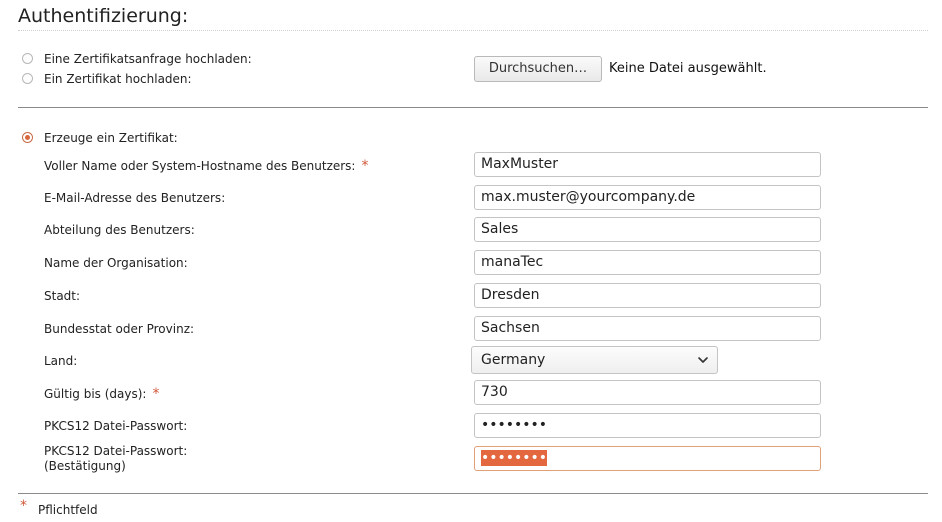  What do you see at coordinates (594, 360) in the screenshot?
I see `country-select: Germany` at bounding box center [594, 360].